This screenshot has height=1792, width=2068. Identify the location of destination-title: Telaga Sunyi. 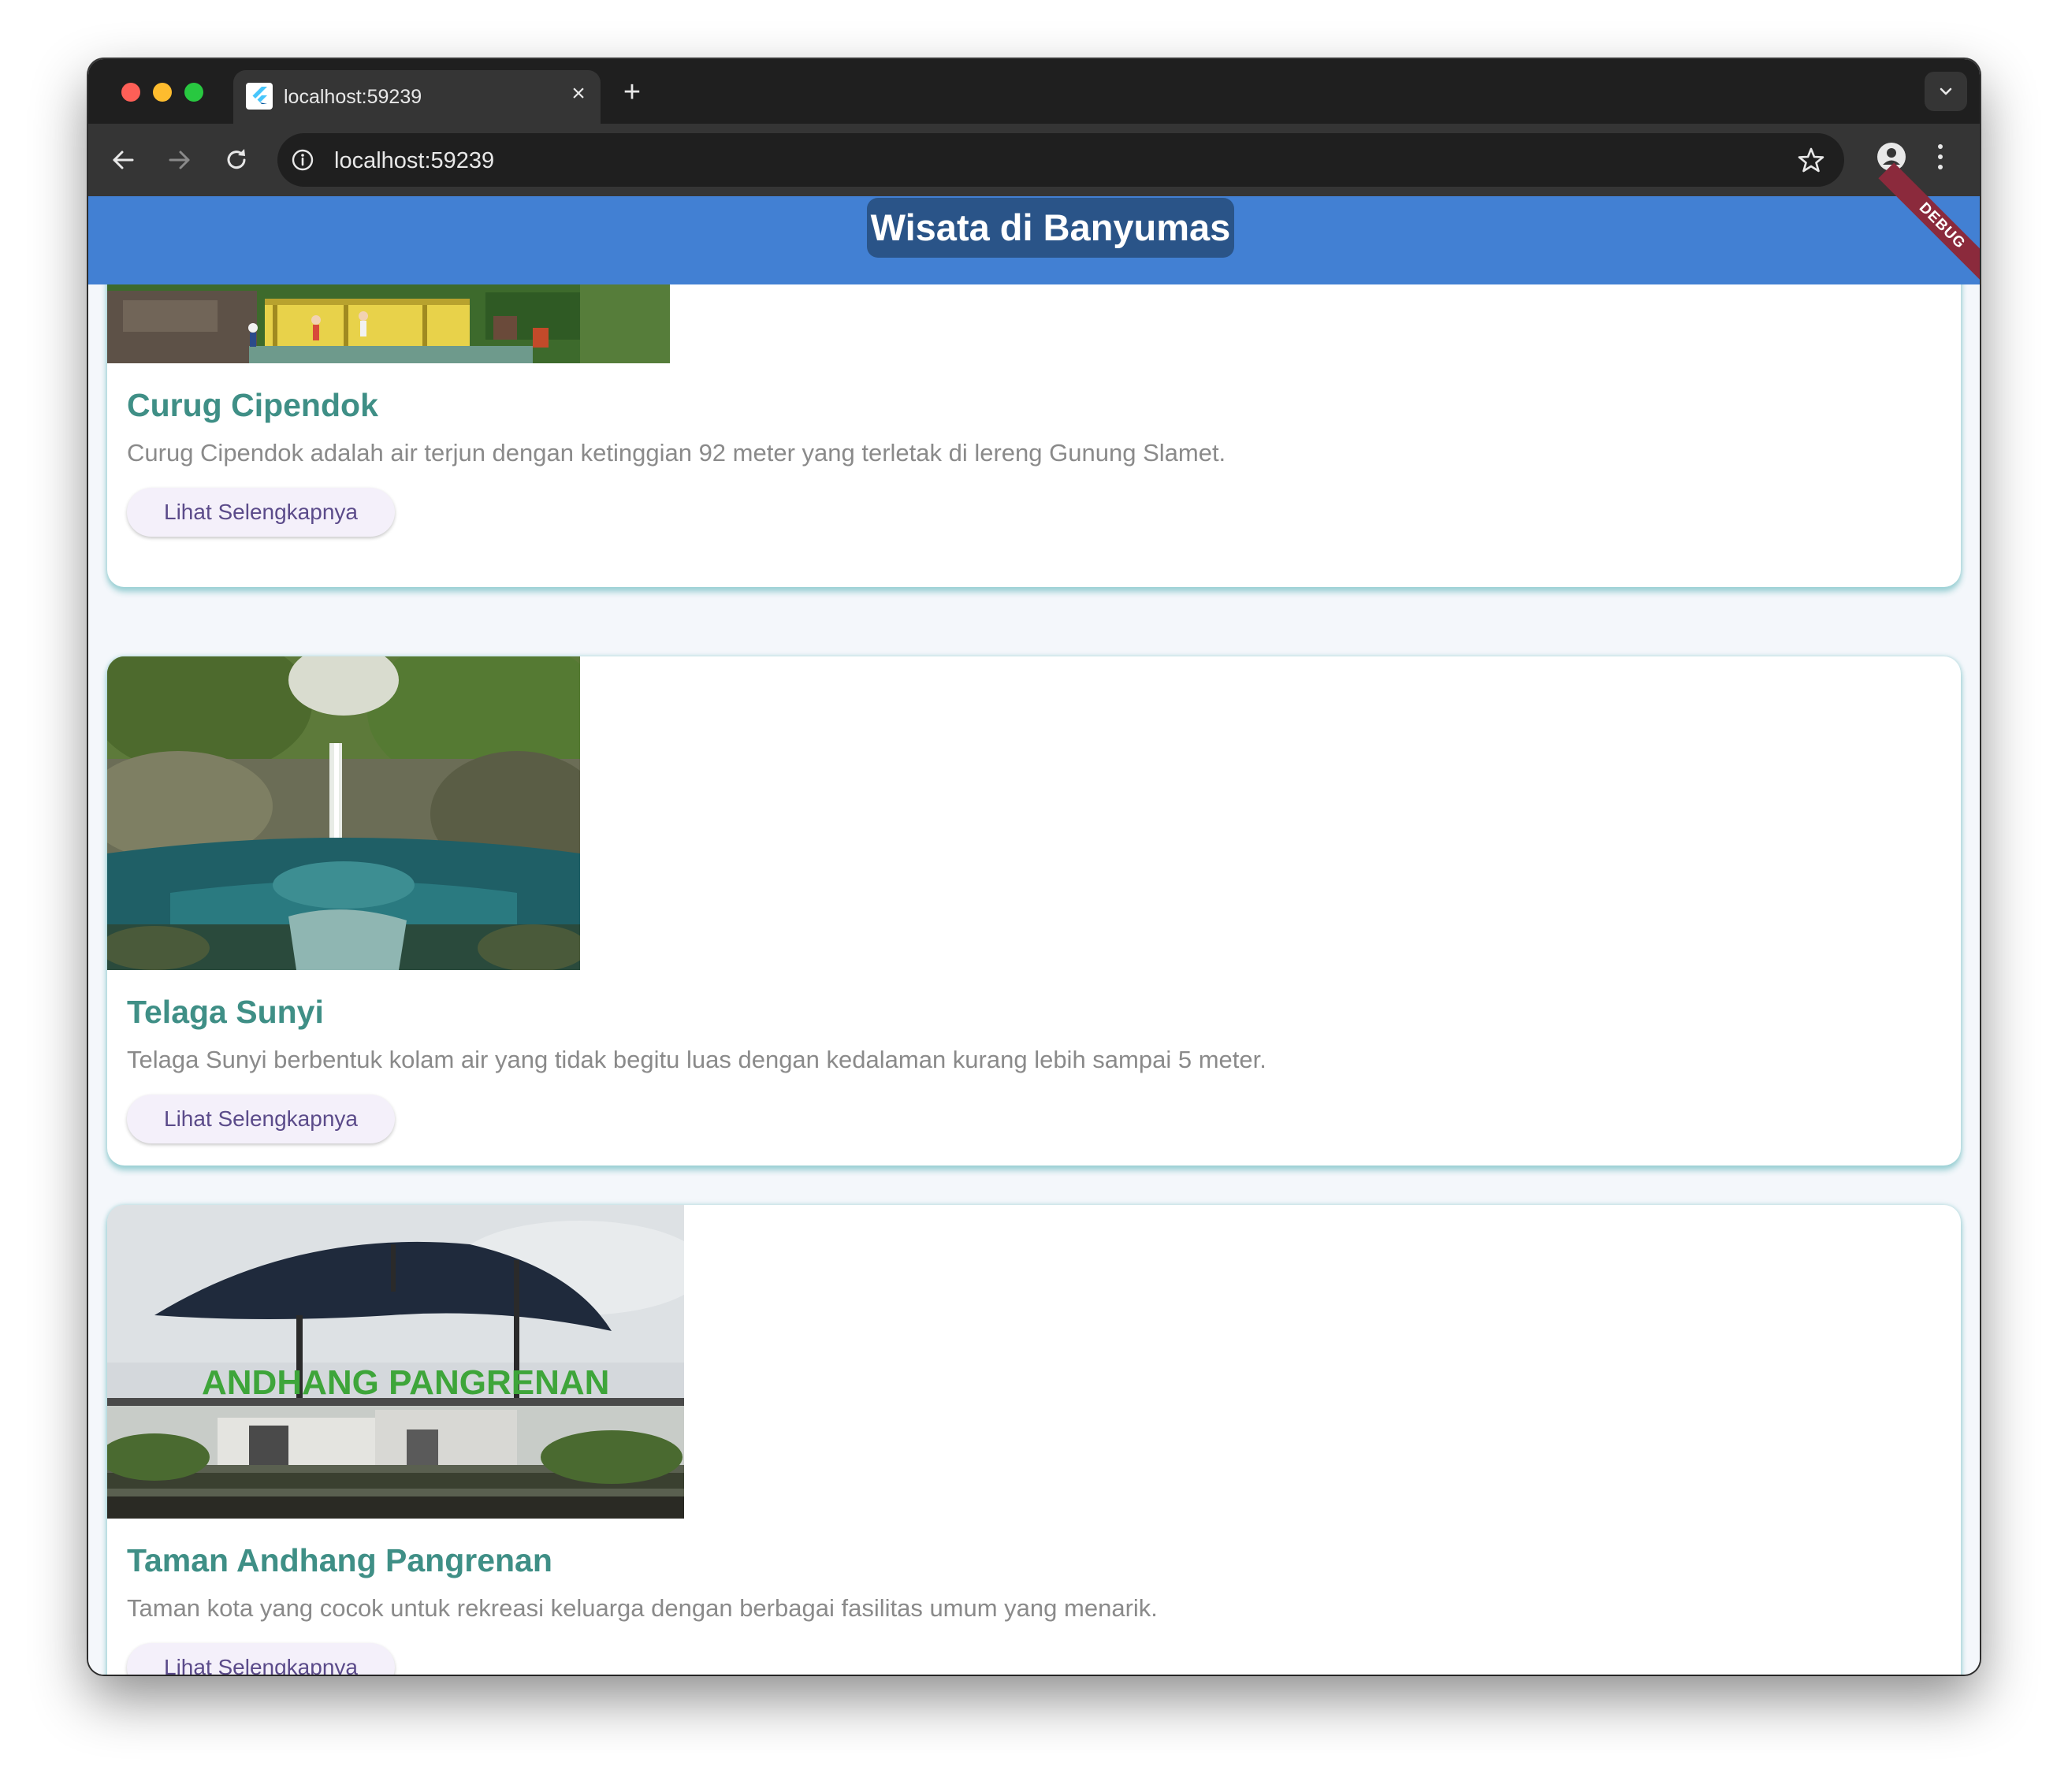
(225, 1012).